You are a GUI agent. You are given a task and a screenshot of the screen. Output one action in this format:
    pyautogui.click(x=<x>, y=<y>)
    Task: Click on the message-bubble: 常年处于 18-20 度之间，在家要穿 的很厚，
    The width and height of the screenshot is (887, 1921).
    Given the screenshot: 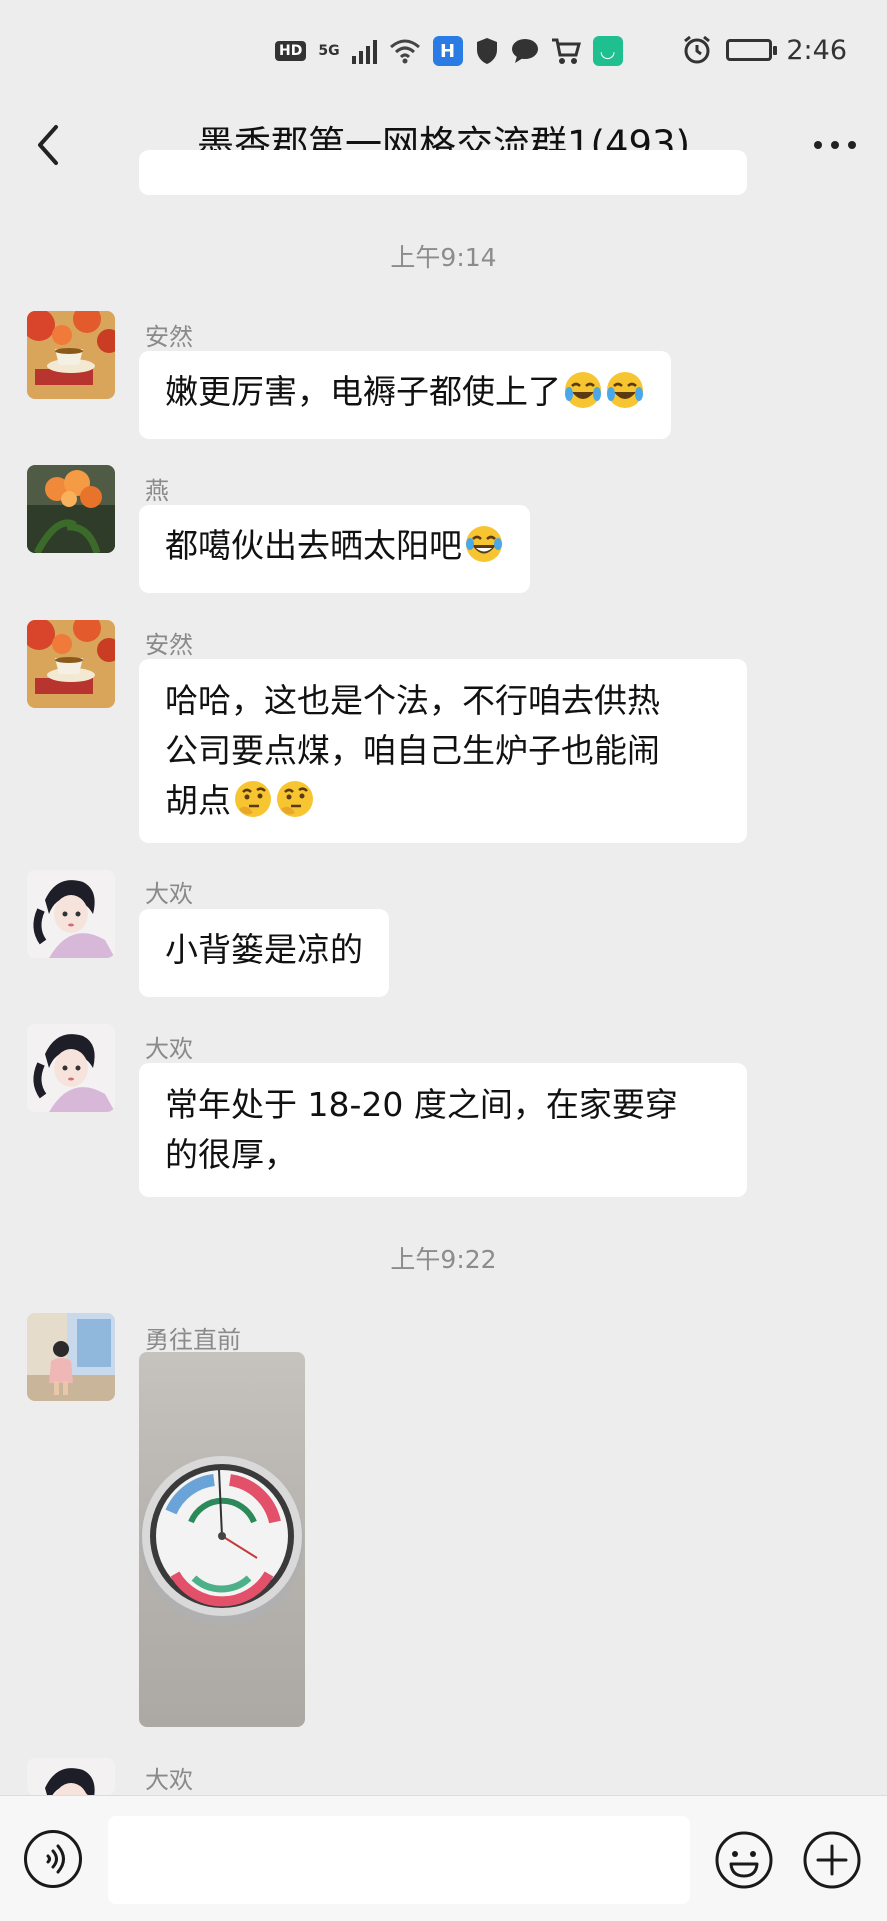 What is the action you would take?
    pyautogui.click(x=443, y=1130)
    